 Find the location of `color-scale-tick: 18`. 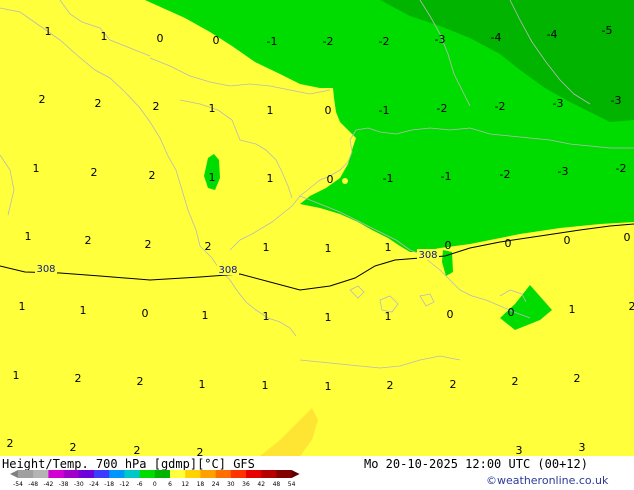

color-scale-tick: 18 is located at coordinates (201, 484).